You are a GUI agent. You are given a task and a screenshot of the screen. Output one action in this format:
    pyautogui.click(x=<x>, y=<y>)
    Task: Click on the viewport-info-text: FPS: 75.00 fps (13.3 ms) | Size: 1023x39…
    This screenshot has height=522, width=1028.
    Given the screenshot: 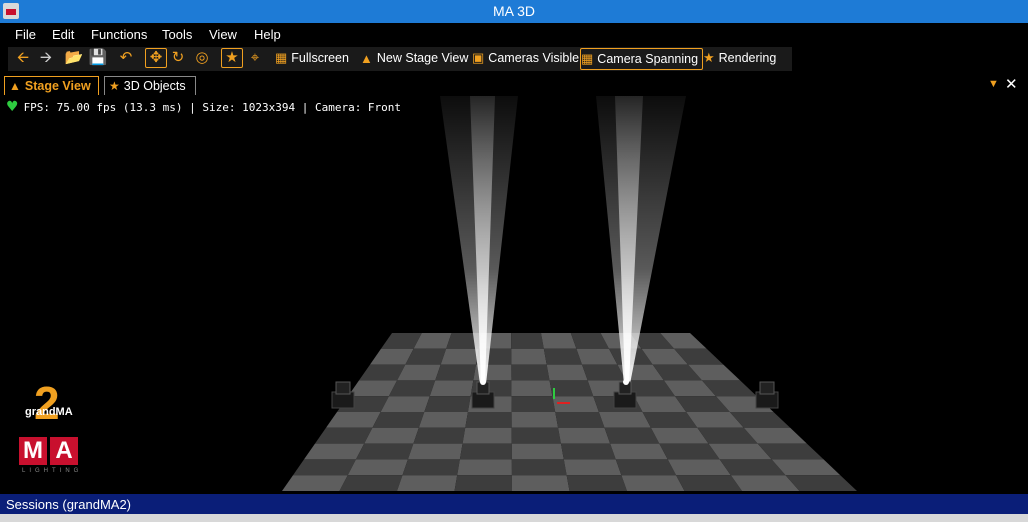 What is the action you would take?
    pyautogui.click(x=212, y=107)
    